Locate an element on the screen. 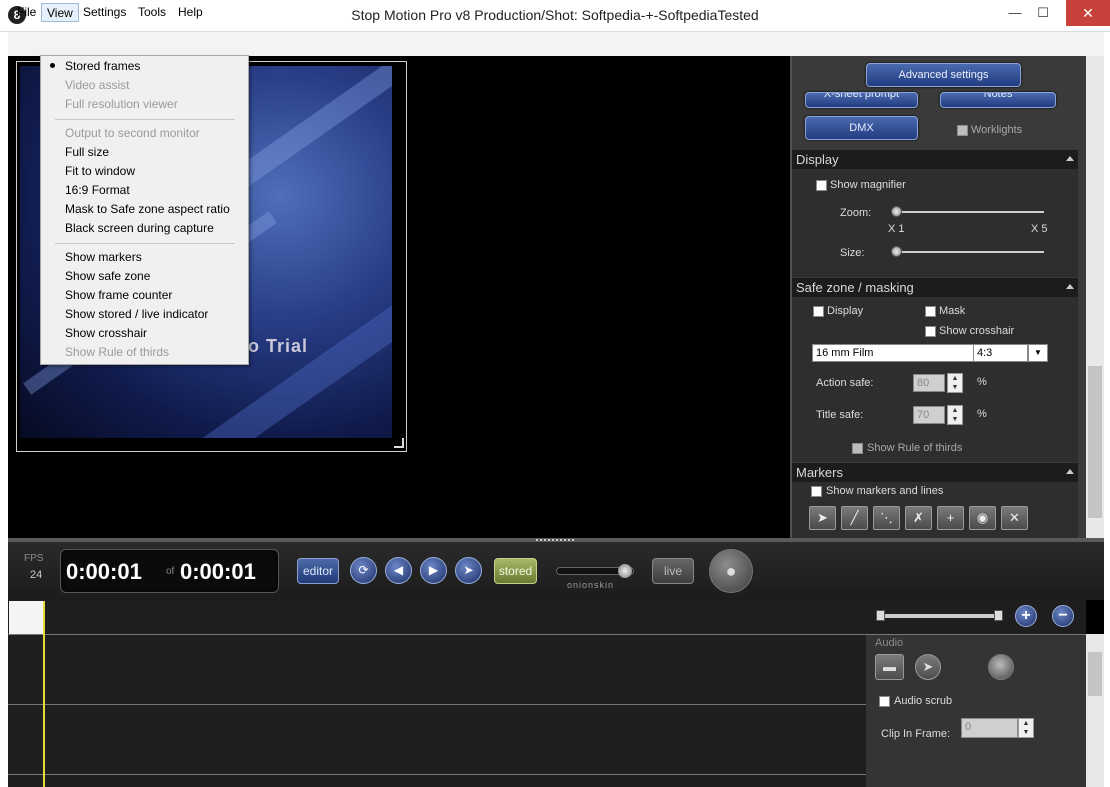 Image resolution: width=1110 pixels, height=787 pixels. x-sheet-prompt-button: X-sheet prompt is located at coordinates (861, 100).